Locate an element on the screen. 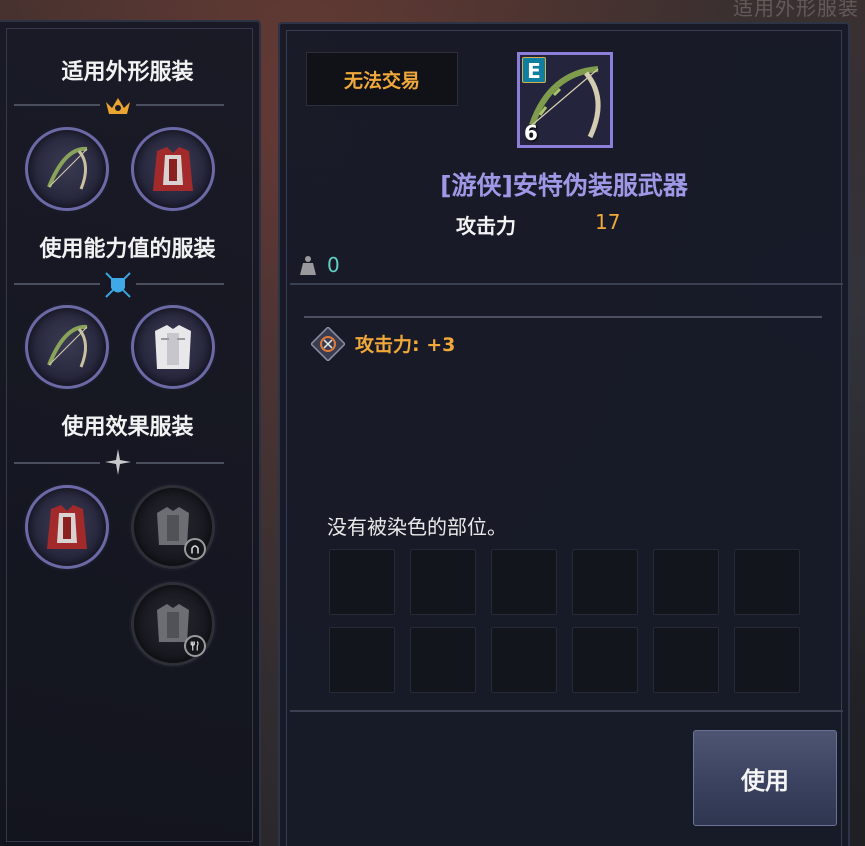 The height and width of the screenshot is (846, 865). crown-ornament-icon is located at coordinates (118, 106).